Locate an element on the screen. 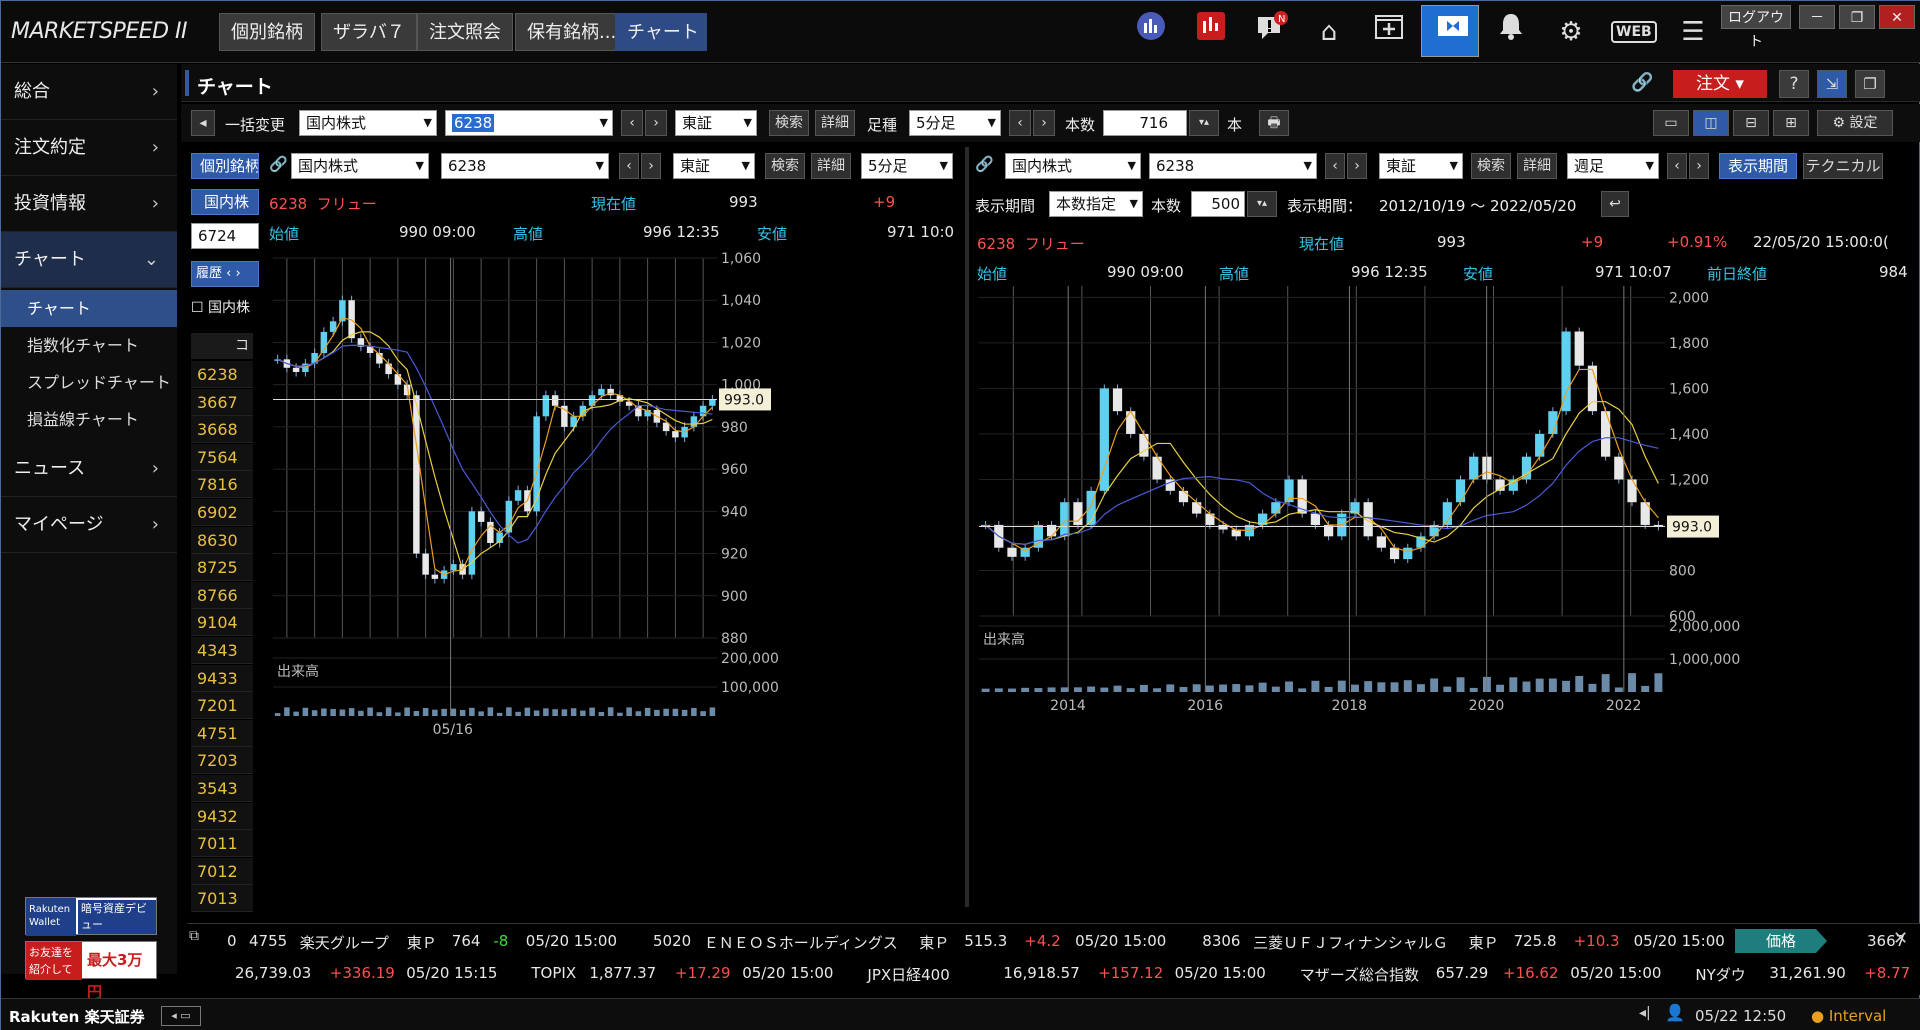  watch-list-item: 3668 is located at coordinates (222, 430).